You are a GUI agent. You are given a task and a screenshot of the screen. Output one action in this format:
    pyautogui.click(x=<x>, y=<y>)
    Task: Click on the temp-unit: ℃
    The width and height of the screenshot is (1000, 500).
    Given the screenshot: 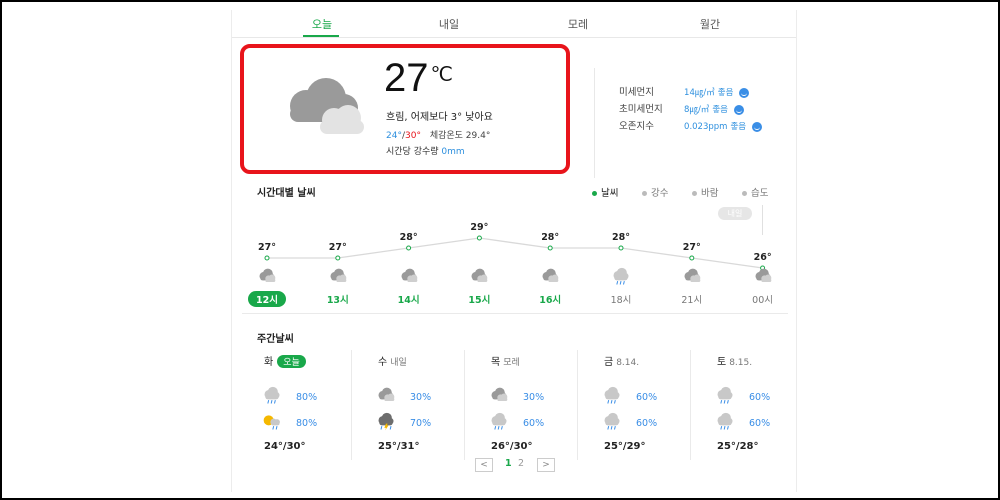 What is the action you would take?
    pyautogui.click(x=441, y=75)
    